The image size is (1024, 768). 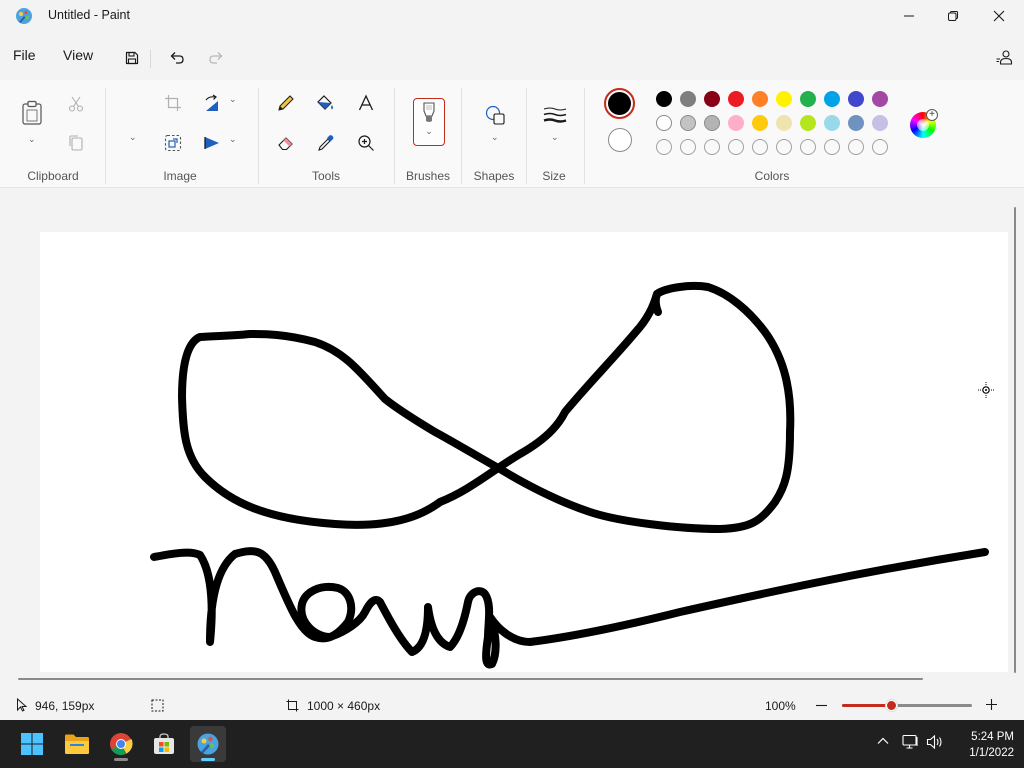 I want to click on quick-access-divider, so click(x=150, y=59).